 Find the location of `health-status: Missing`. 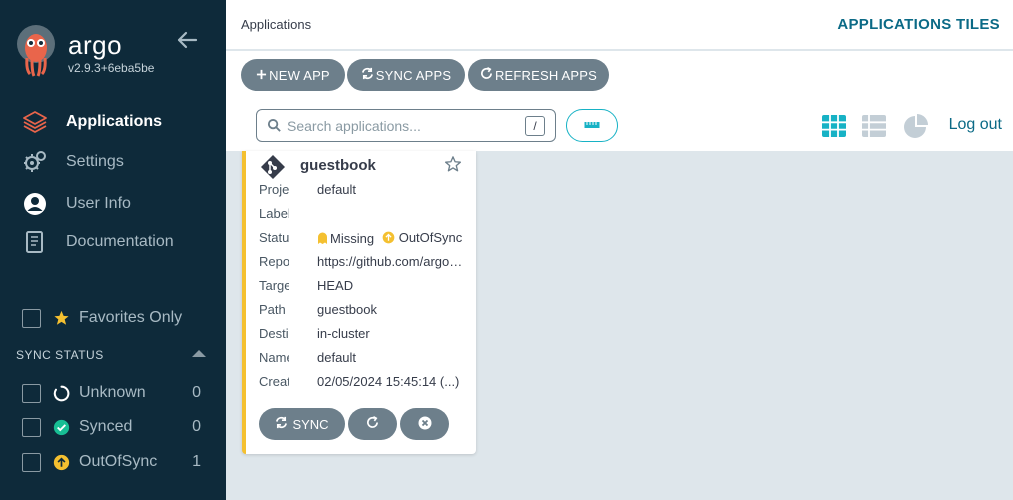

health-status: Missing is located at coordinates (345, 238).